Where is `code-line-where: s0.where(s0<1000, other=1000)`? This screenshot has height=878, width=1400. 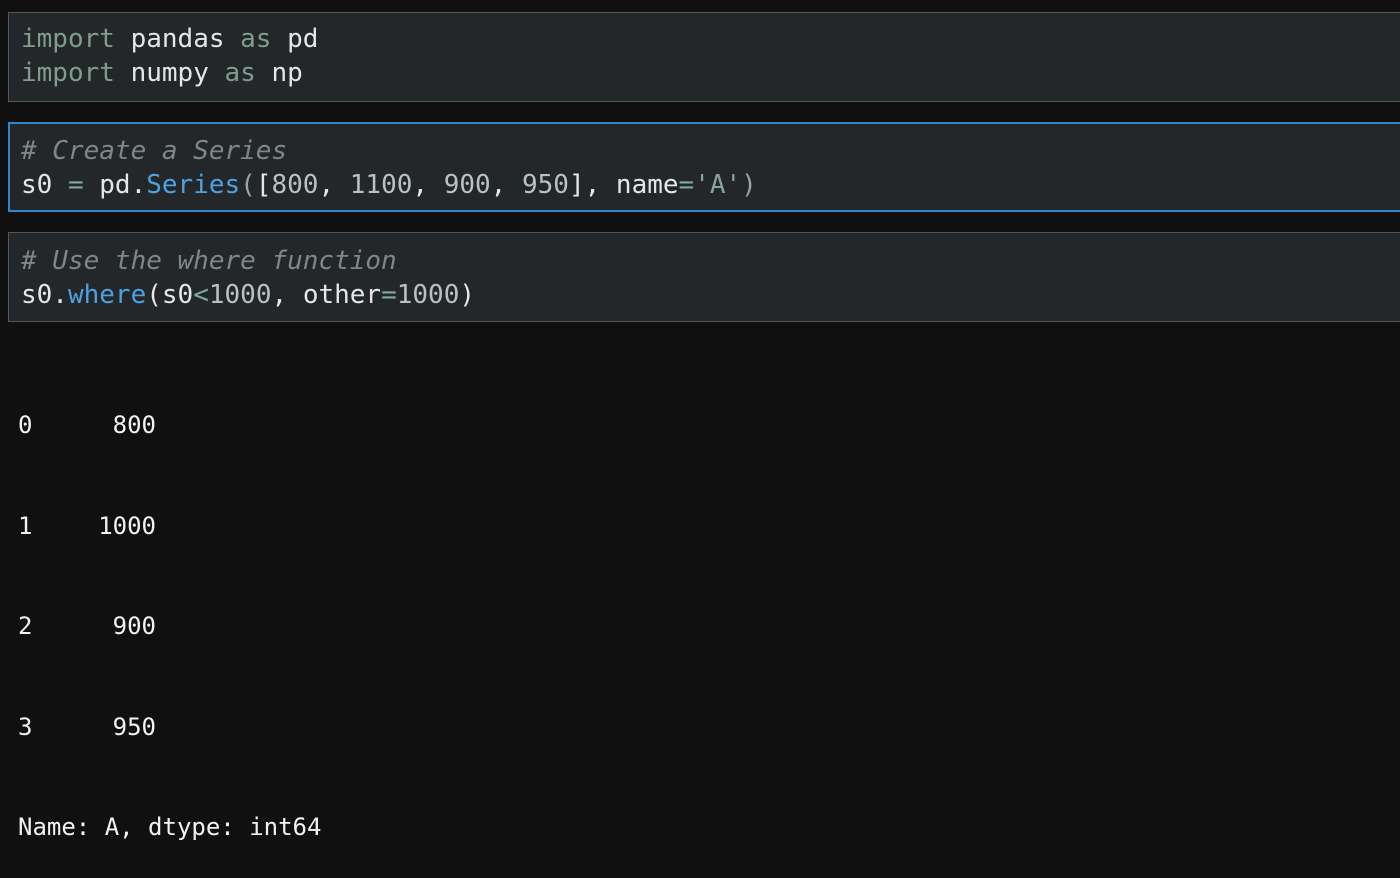
code-line-where: s0.where(s0<1000, other=1000) is located at coordinates (248, 295).